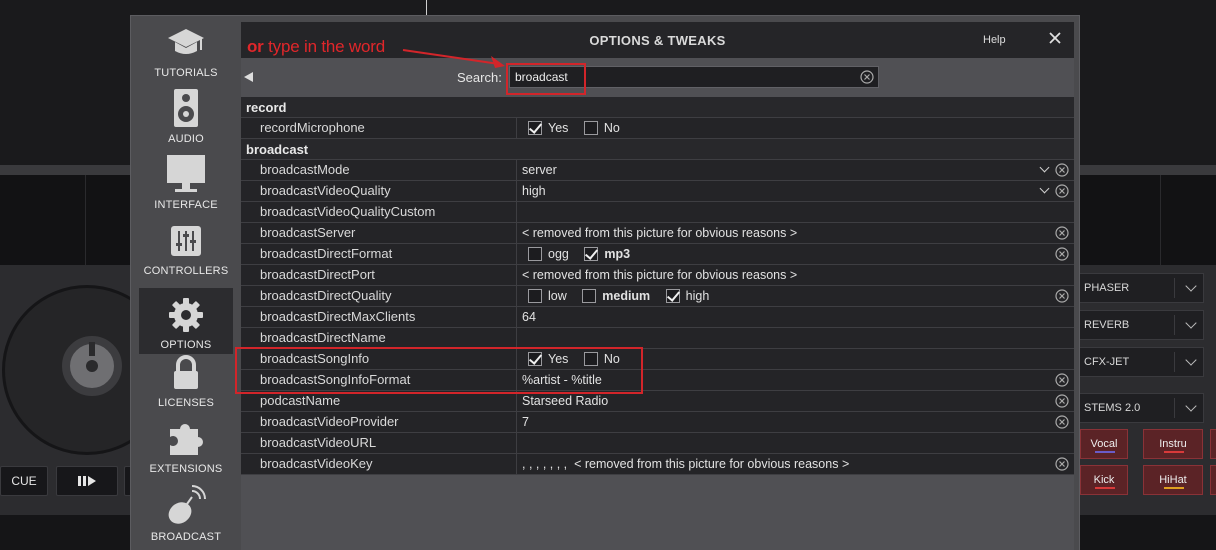 The height and width of the screenshot is (550, 1216). Describe the element at coordinates (1055, 38) in the screenshot. I see `close-icon` at that location.